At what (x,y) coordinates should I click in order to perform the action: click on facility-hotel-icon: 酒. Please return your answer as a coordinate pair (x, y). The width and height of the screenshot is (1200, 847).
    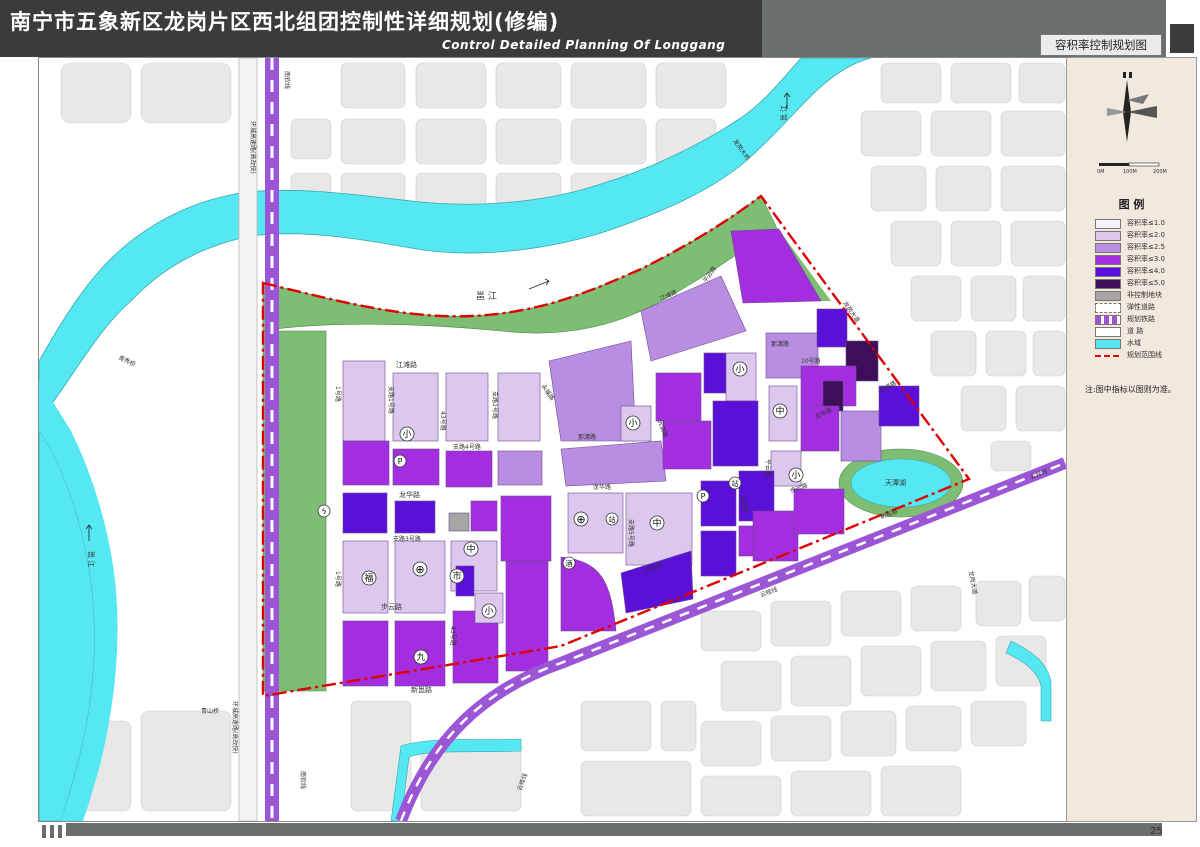
    Looking at the image, I should click on (569, 563).